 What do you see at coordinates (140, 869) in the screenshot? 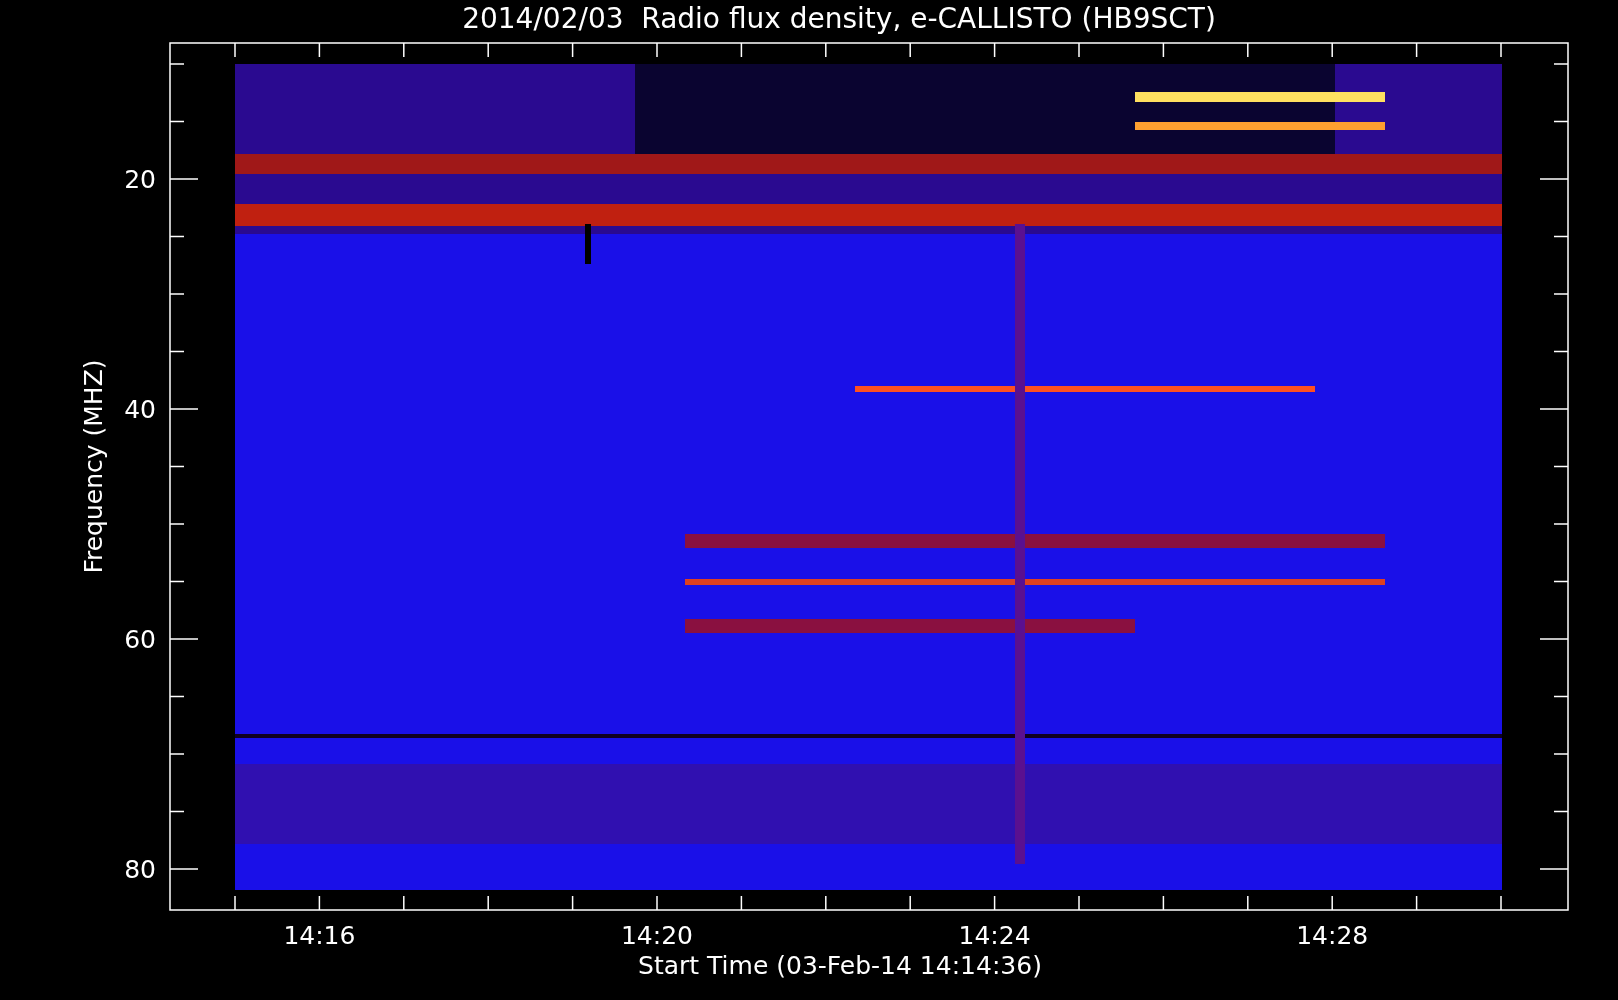
I see `tick-label: 80` at bounding box center [140, 869].